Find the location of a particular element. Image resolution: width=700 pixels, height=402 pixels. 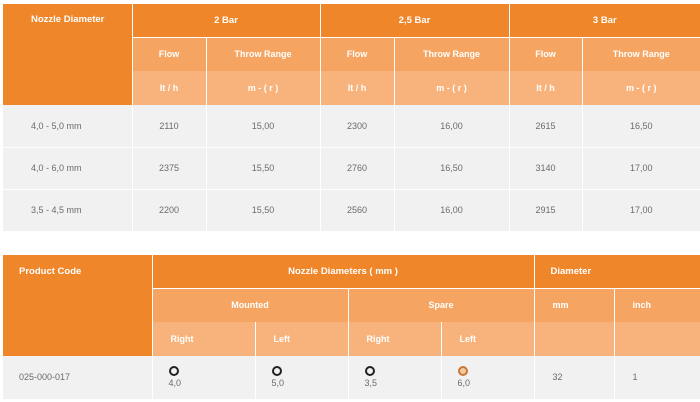

spare-header: Spare is located at coordinates (441, 305).